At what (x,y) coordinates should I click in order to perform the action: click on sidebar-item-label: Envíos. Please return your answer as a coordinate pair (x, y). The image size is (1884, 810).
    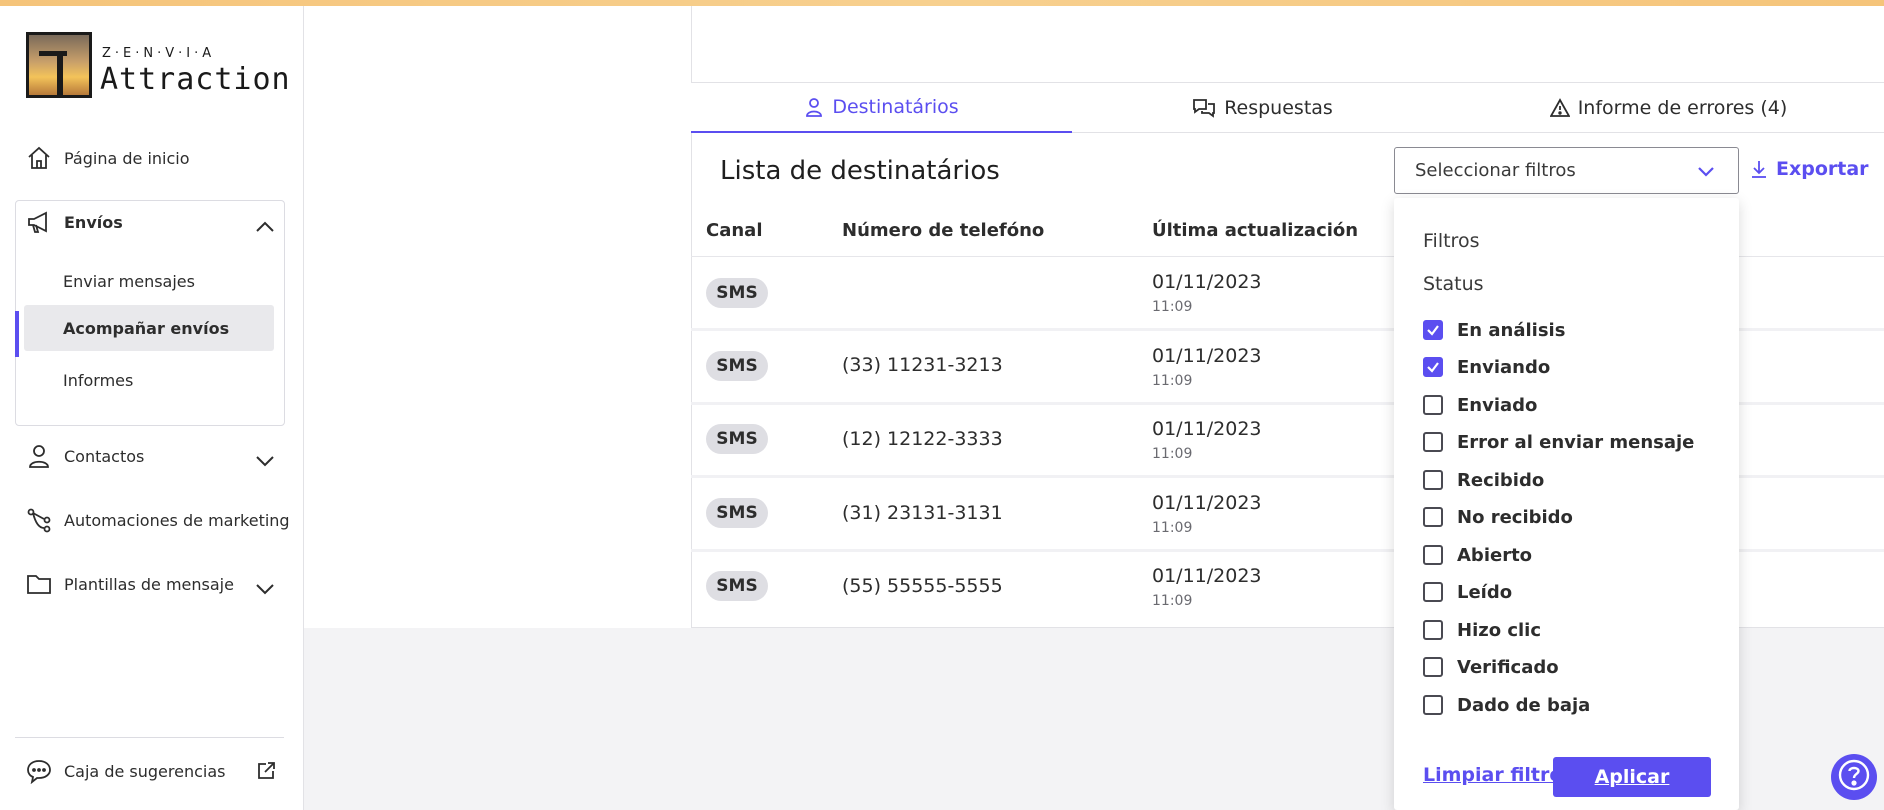
    Looking at the image, I should click on (93, 222).